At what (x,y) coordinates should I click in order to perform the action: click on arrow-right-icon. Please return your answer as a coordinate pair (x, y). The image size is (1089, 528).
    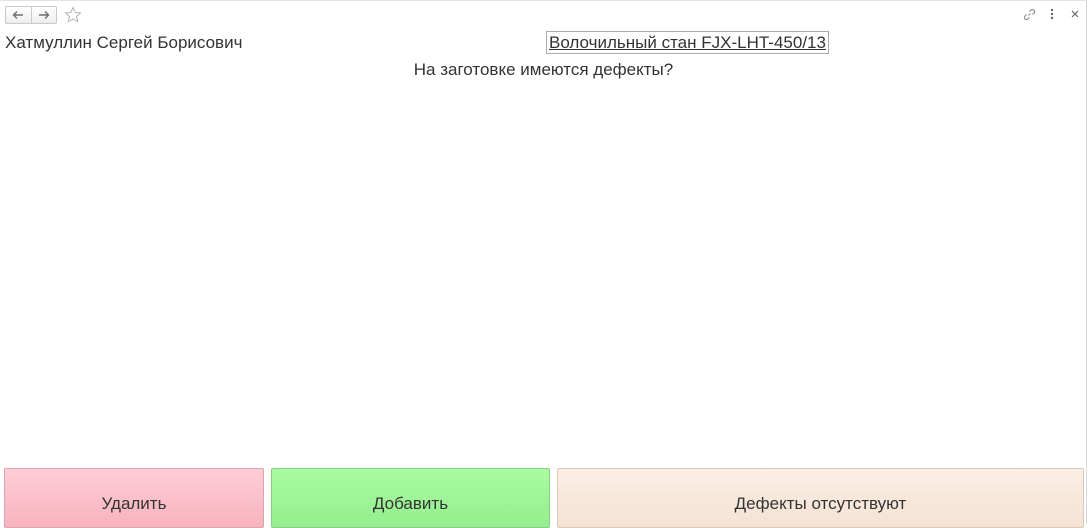
    Looking at the image, I should click on (44, 15).